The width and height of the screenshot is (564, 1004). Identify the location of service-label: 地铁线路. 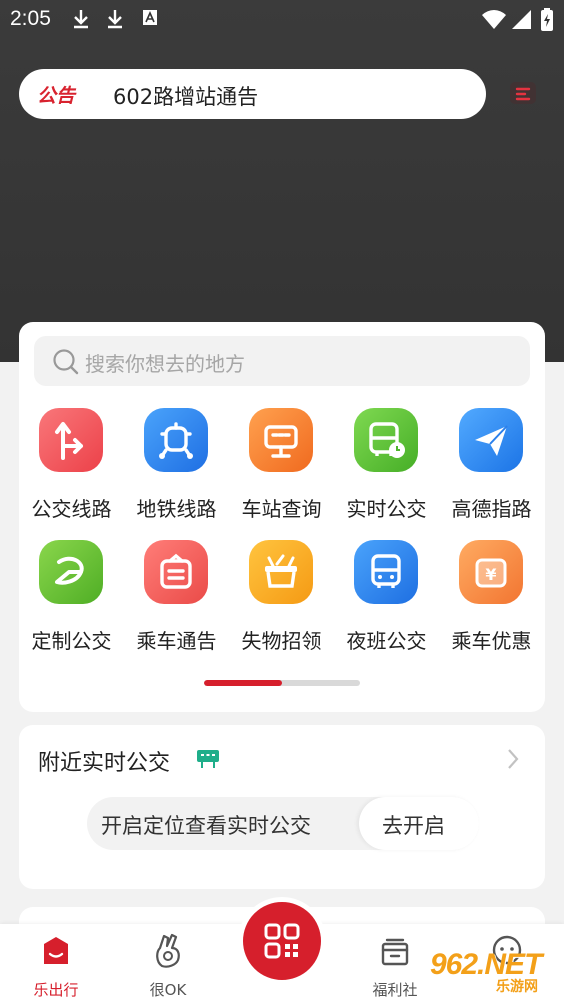
(176, 509).